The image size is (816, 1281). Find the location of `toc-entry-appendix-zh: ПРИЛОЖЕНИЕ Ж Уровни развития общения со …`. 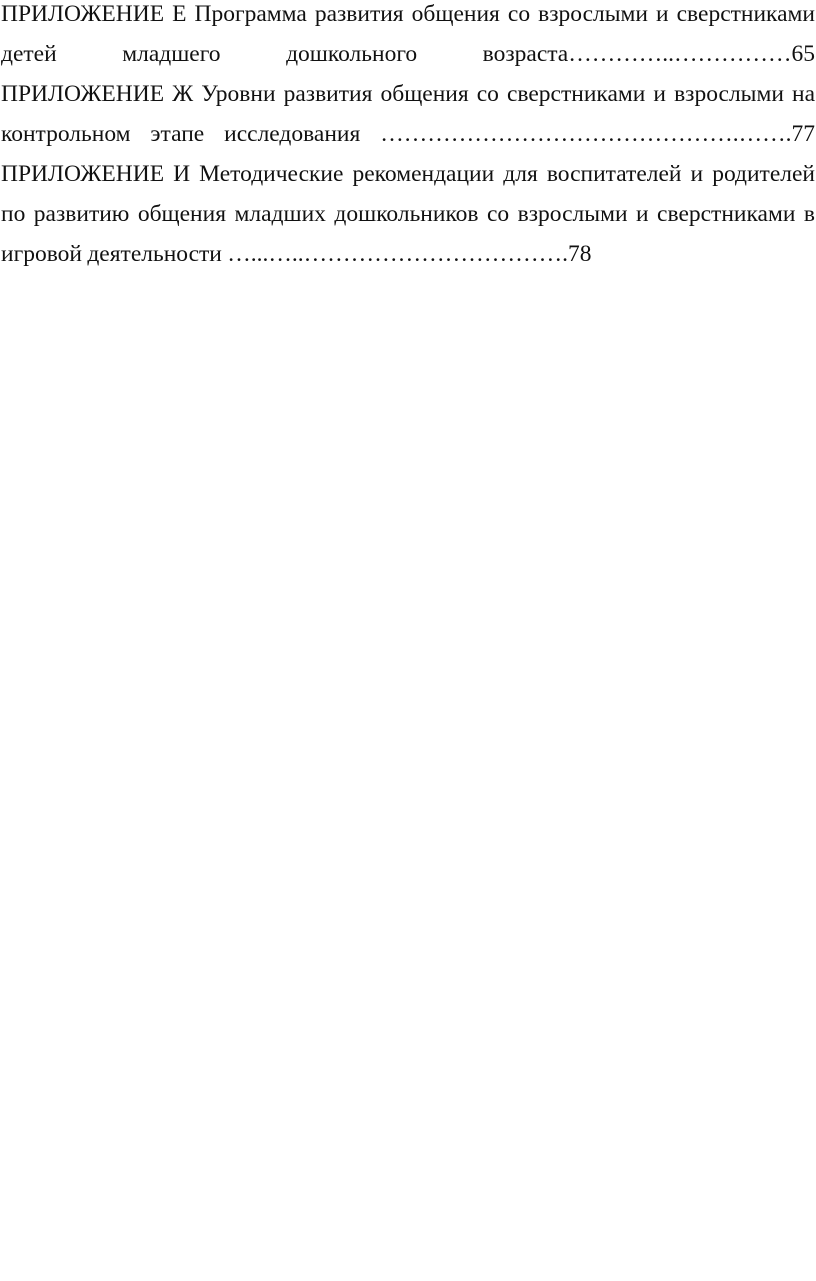

toc-entry-appendix-zh: ПРИЛОЖЕНИЕ Ж Уровни развития общения со … is located at coordinates (408, 114).